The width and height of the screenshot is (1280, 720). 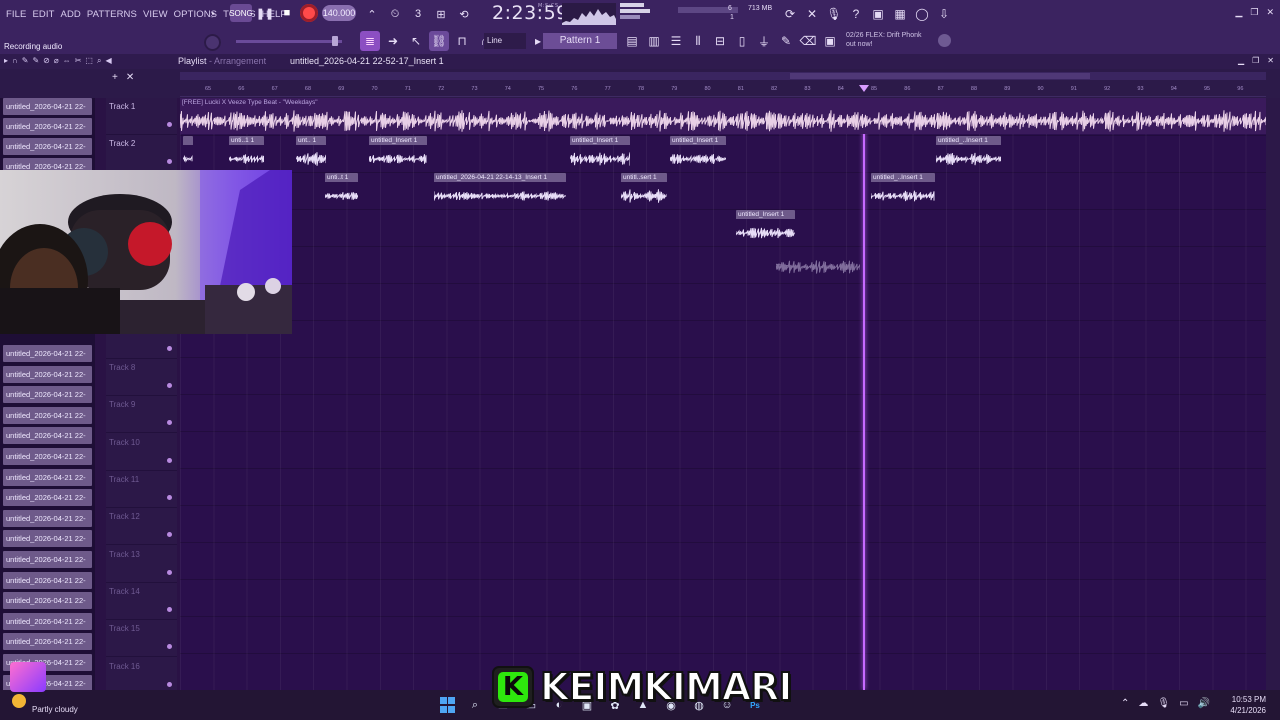 I want to click on menu-add: ADD, so click(x=71, y=14).